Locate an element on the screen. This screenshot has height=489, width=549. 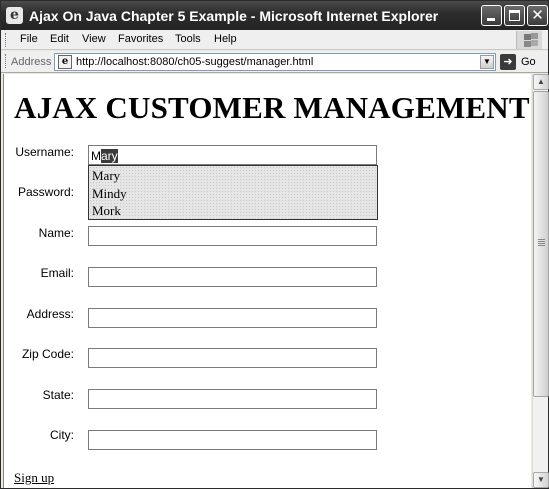
zip-code-input is located at coordinates (232, 358).